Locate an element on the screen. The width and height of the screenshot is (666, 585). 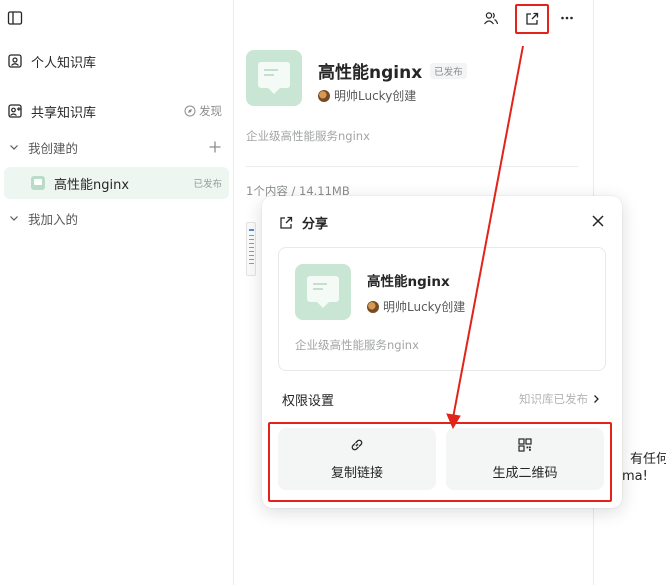
personal-library-icon is located at coordinates (15, 61).